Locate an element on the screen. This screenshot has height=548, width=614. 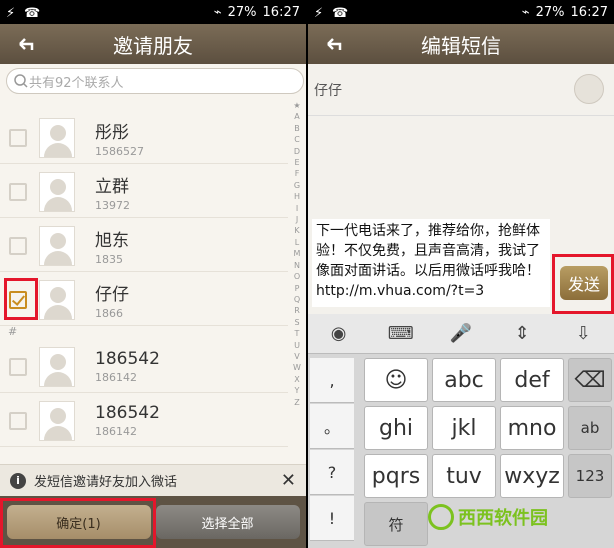
ifly-icon: ◉ is located at coordinates (339, 333).